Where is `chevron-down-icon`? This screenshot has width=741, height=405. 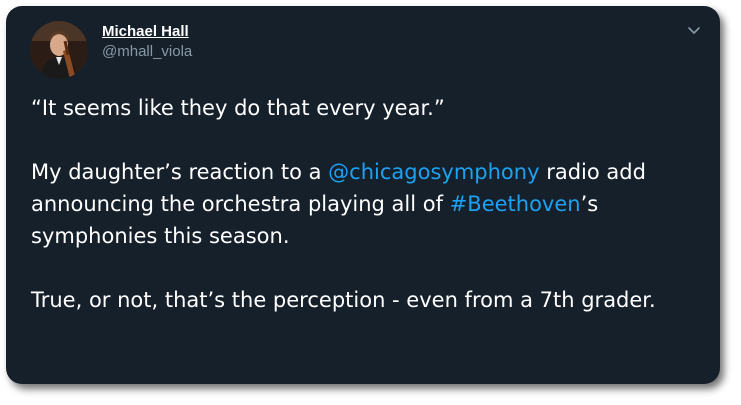
chevron-down-icon is located at coordinates (694, 30).